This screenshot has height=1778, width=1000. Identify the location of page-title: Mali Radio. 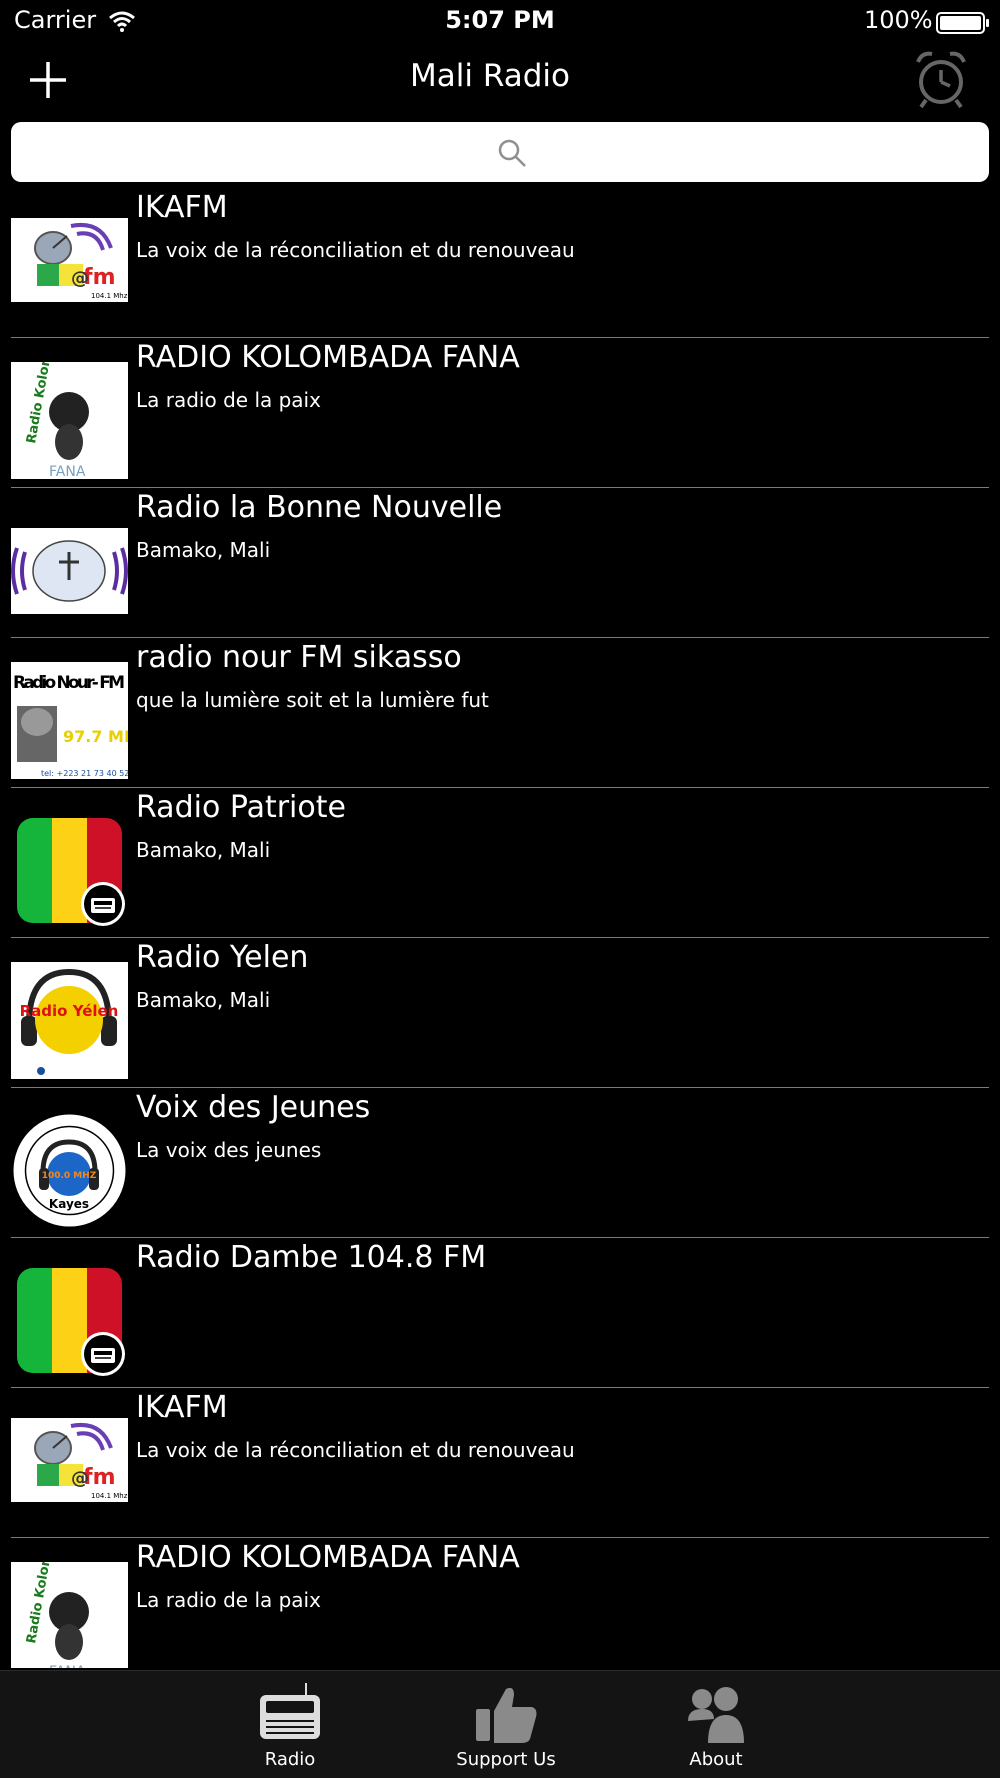
(490, 76).